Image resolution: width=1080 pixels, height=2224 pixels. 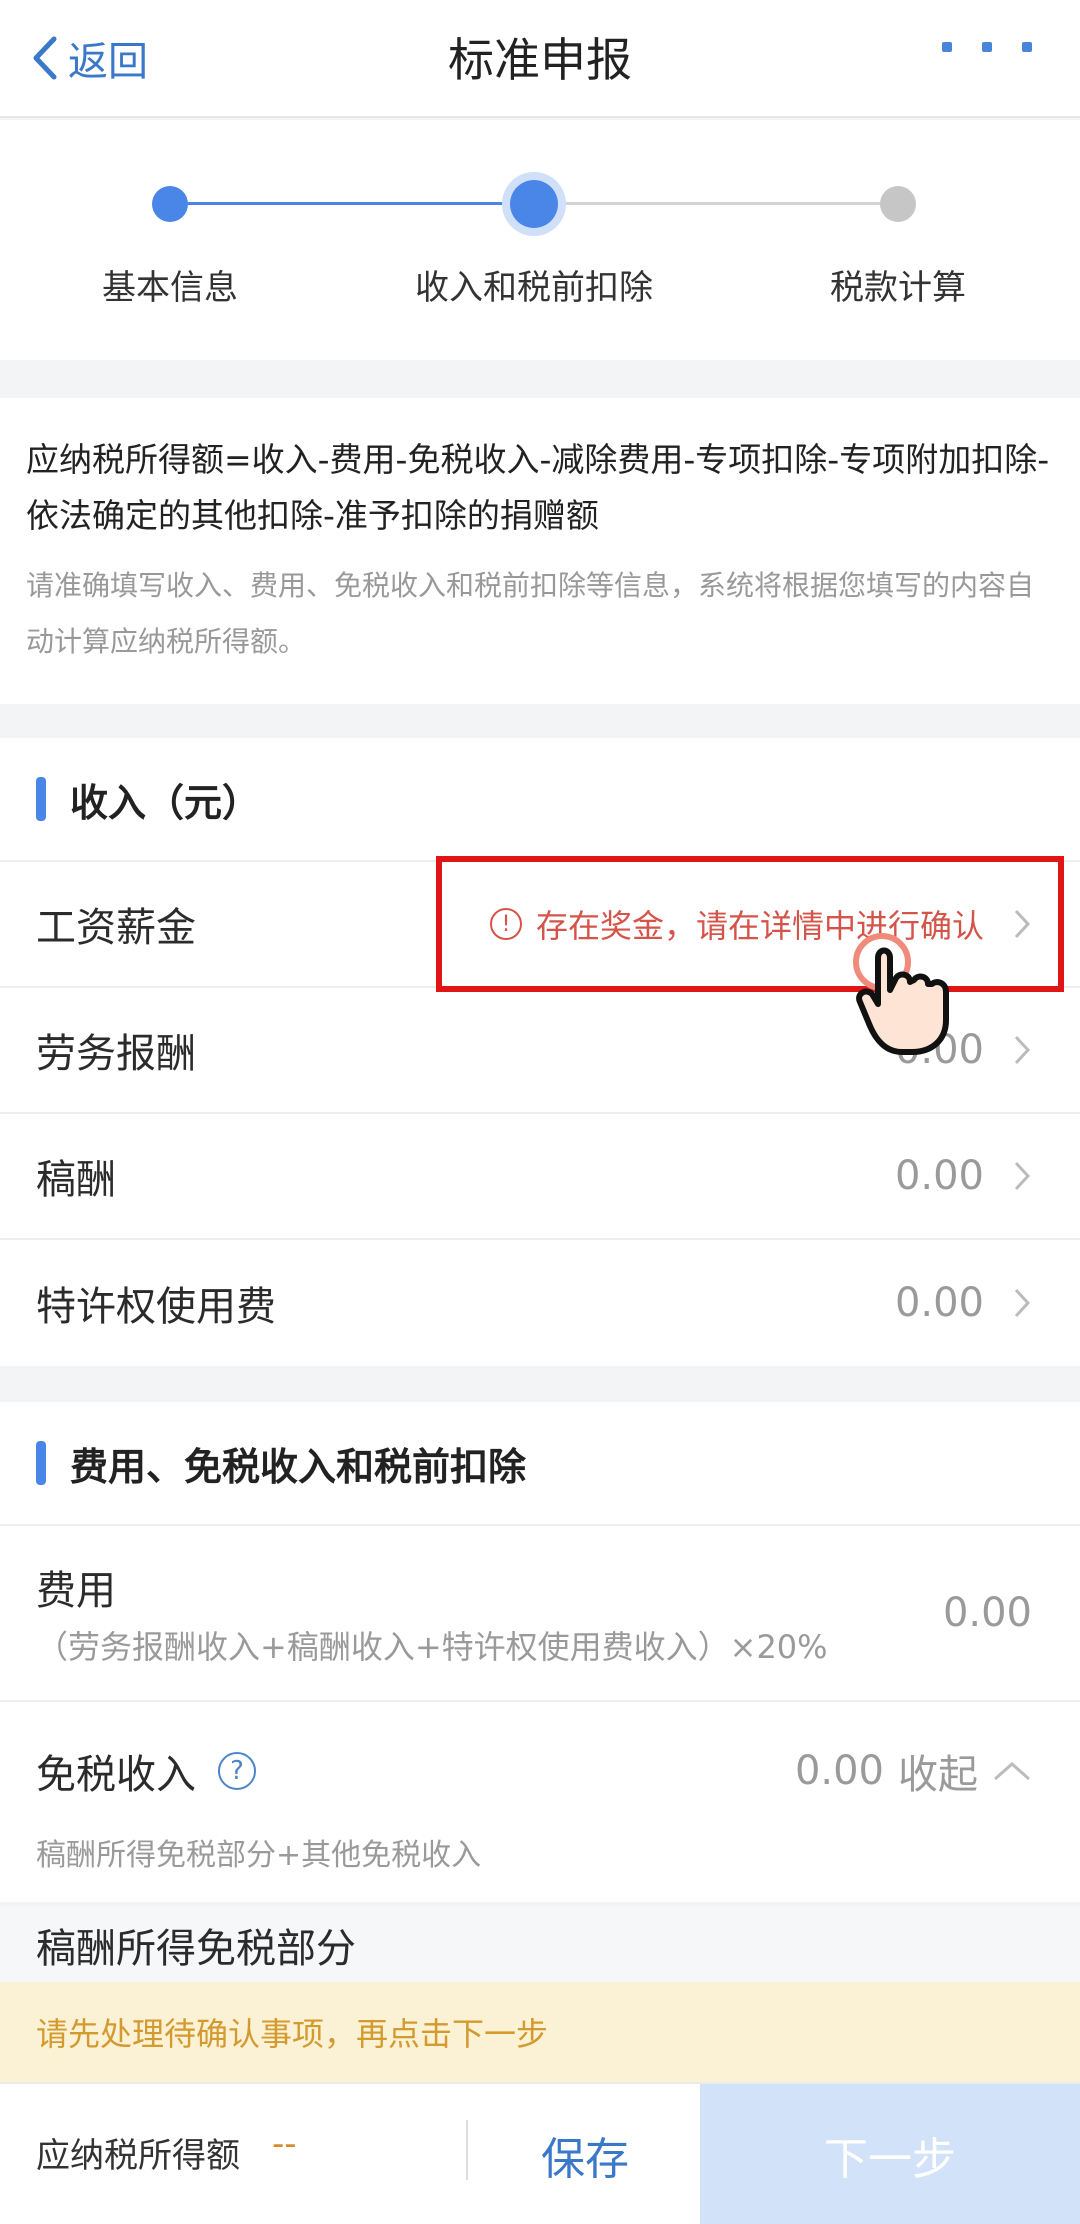 I want to click on income-row-manuscript: 稿酬 0.00, so click(x=540, y=1177).